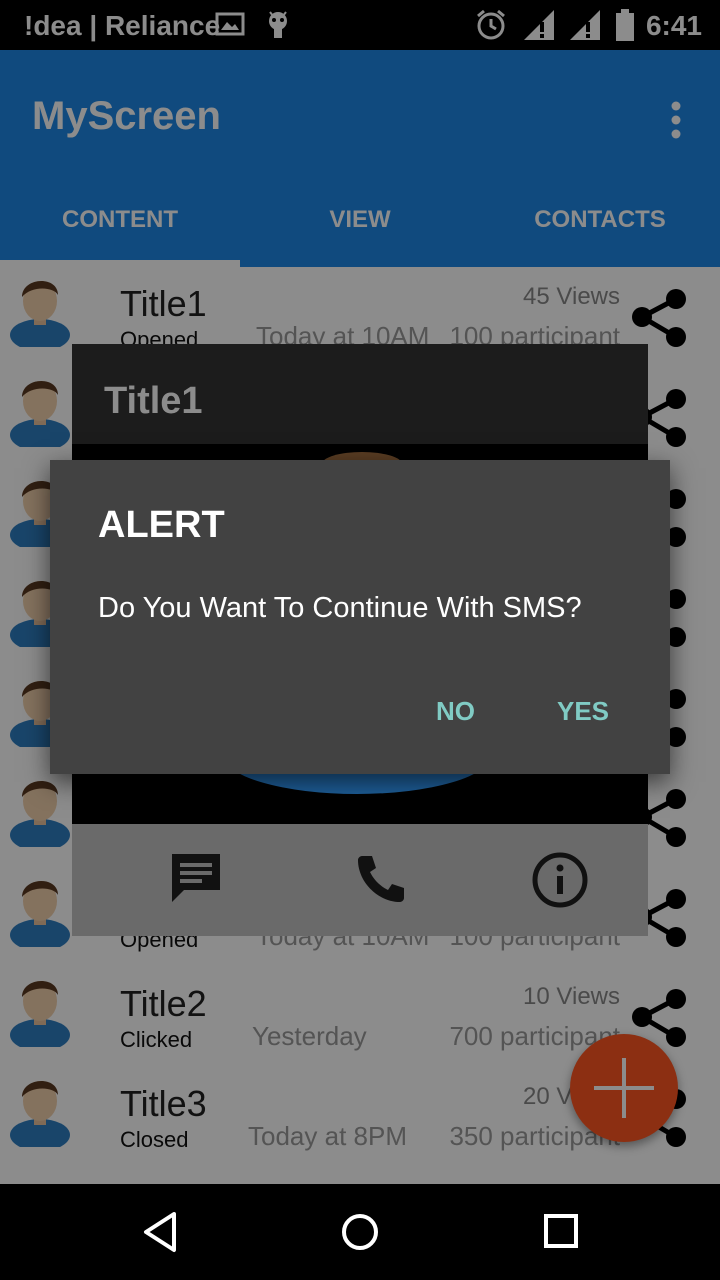  I want to click on yes-button: YES, so click(583, 711).